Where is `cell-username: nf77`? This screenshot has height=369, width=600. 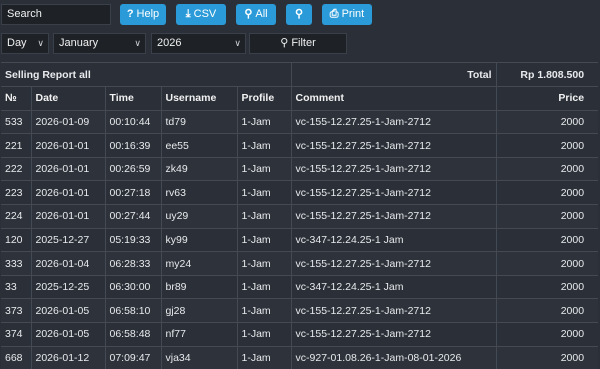 cell-username: nf77 is located at coordinates (199, 334).